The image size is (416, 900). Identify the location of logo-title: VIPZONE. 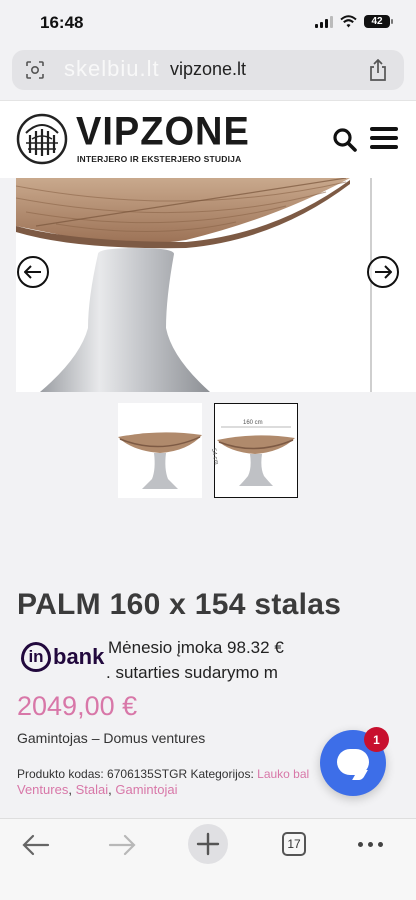
(163, 132).